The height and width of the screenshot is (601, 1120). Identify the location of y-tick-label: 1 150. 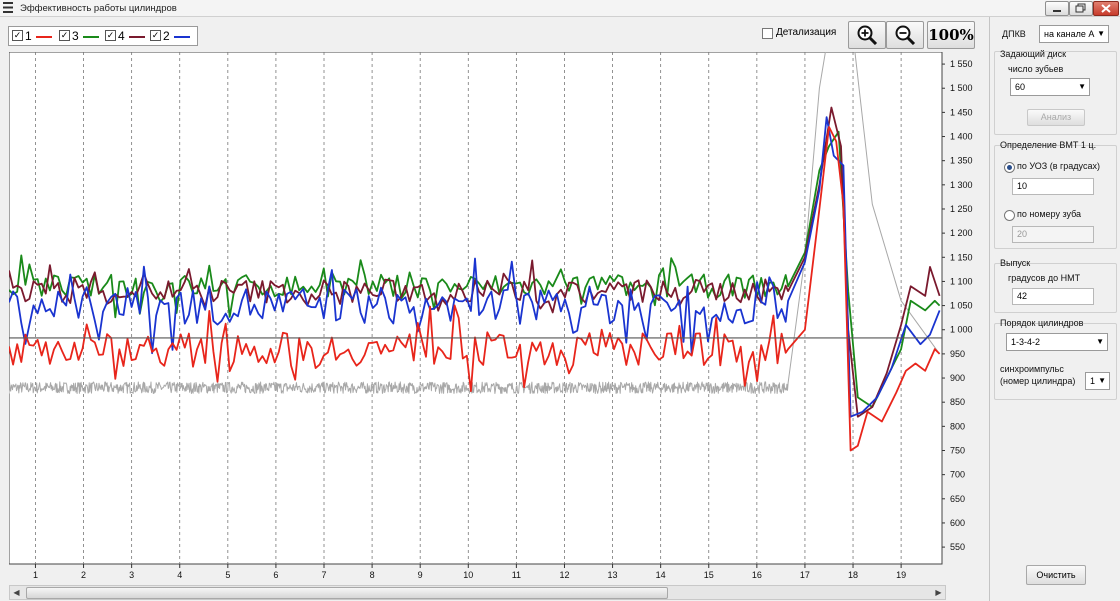
(961, 257).